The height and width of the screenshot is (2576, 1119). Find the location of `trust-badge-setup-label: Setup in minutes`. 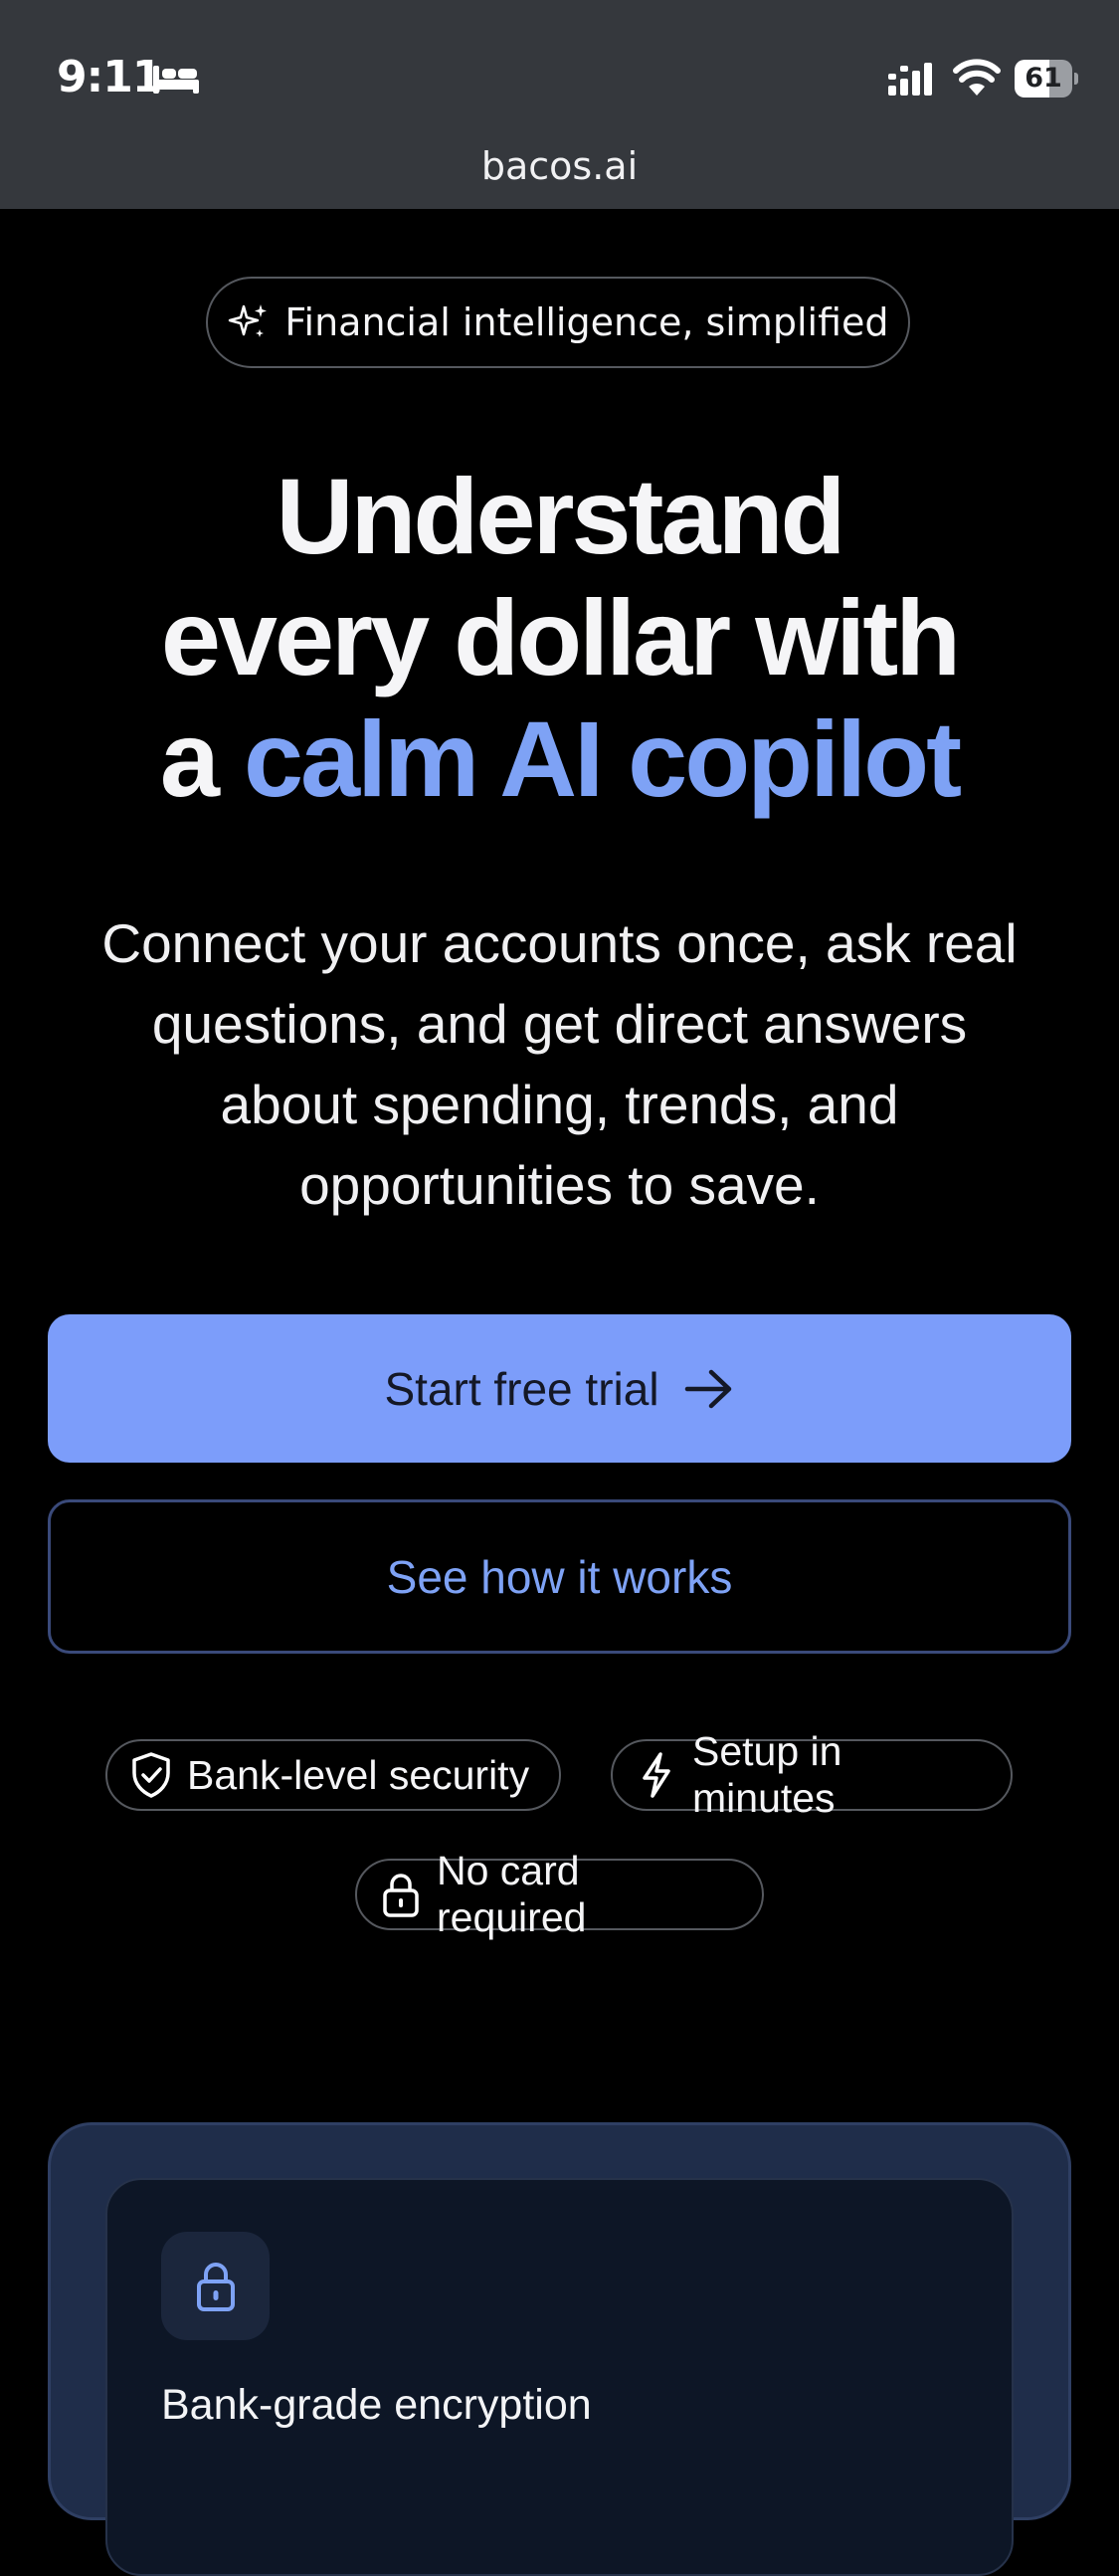

trust-badge-setup-label: Setup in minutes is located at coordinates (767, 1774).